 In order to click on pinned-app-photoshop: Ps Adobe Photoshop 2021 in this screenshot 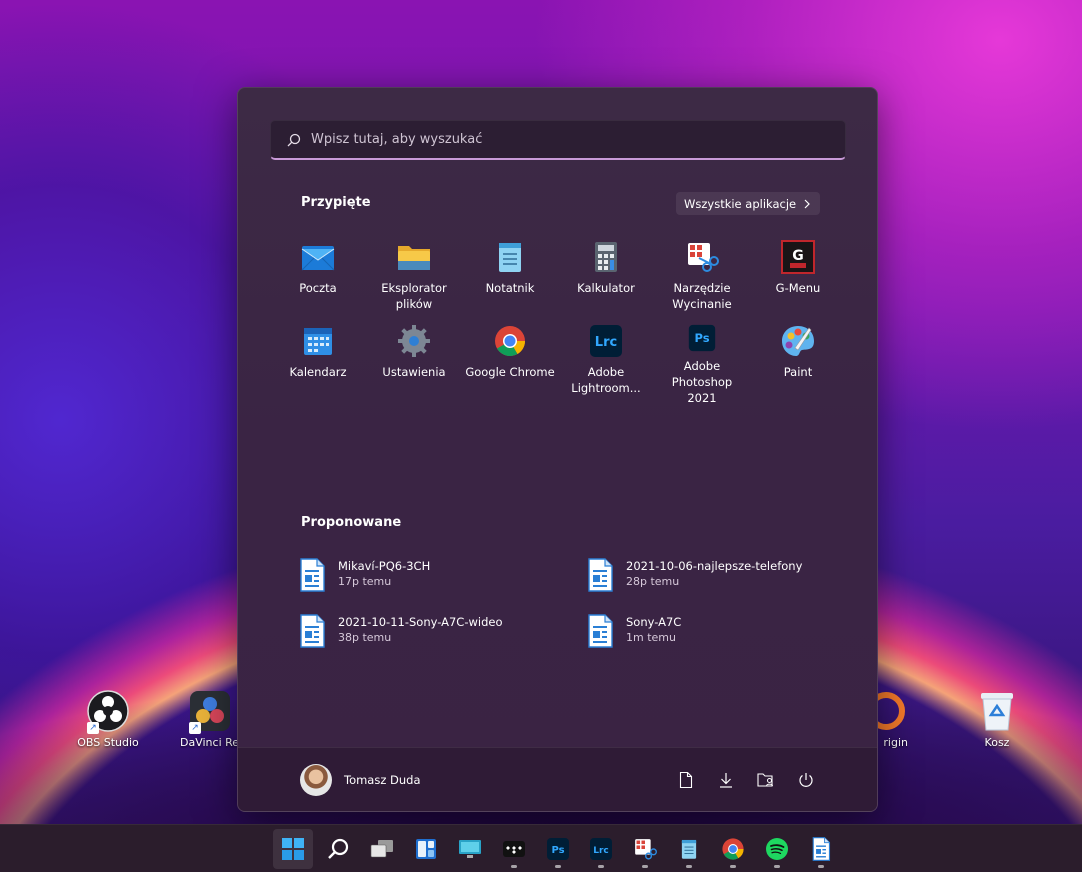, I will do `click(702, 364)`.